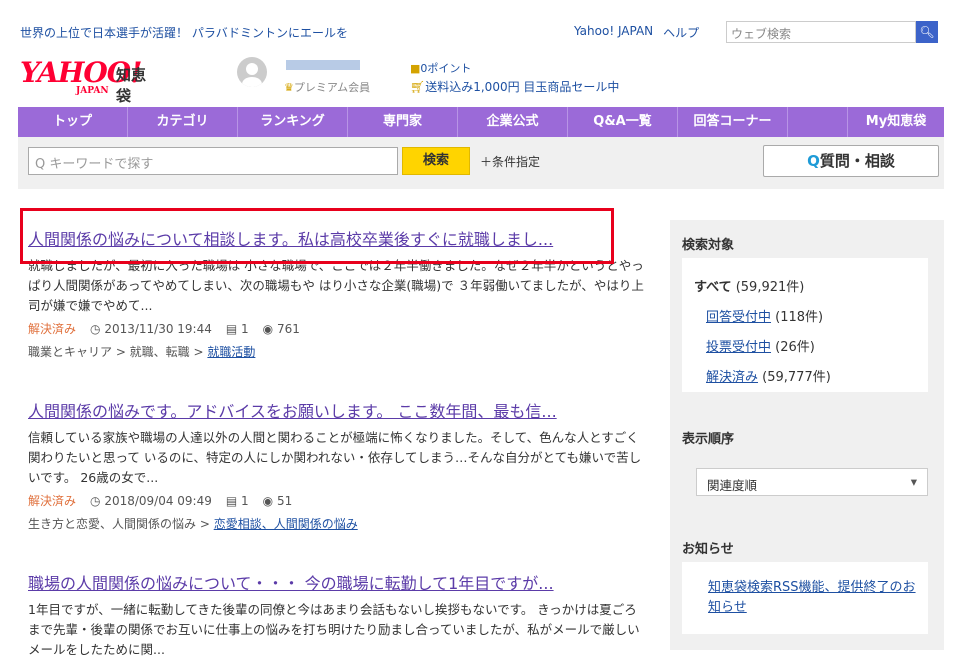  I want to click on result-category: 生き方と恋愛、人間関係の悩み > 恋愛相談、人間関係の悩み, so click(193, 524).